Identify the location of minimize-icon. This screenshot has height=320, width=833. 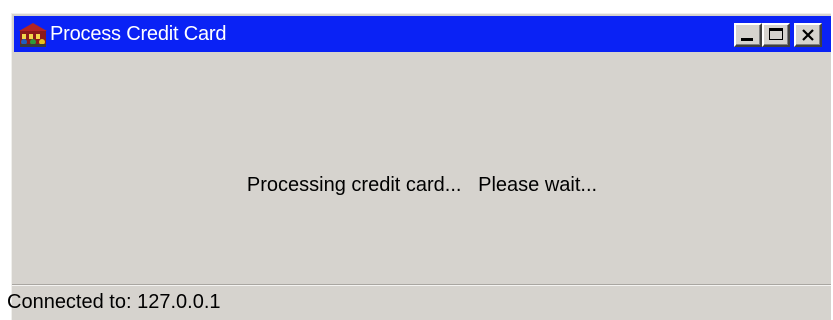
(747, 39).